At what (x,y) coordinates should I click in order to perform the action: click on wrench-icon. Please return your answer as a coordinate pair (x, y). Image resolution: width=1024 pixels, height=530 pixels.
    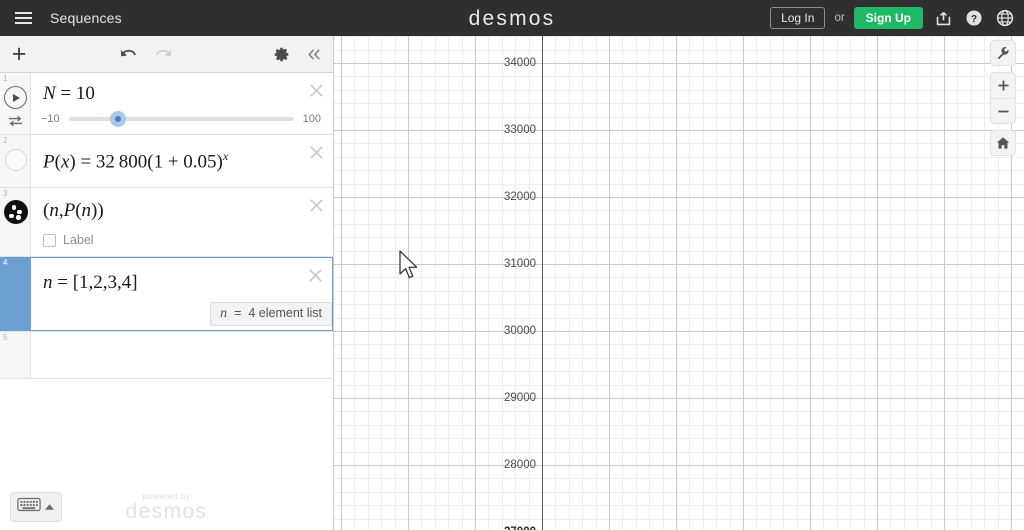
    Looking at the image, I should click on (1003, 53).